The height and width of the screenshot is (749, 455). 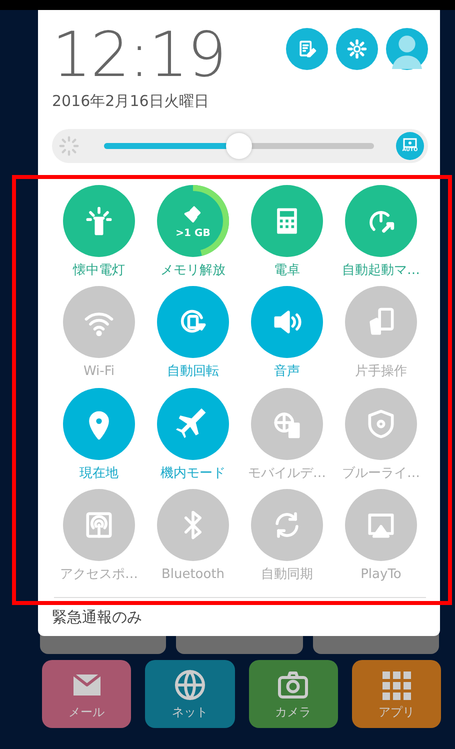 What do you see at coordinates (293, 694) in the screenshot?
I see `app-shortcut: カメラ` at bounding box center [293, 694].